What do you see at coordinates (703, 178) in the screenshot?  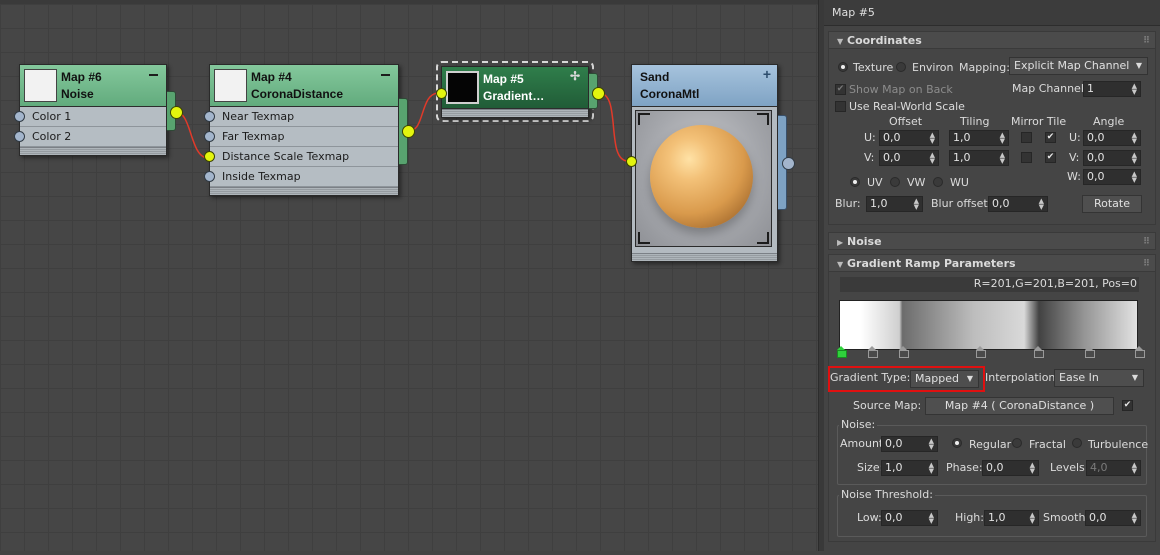 I see `material-preview` at bounding box center [703, 178].